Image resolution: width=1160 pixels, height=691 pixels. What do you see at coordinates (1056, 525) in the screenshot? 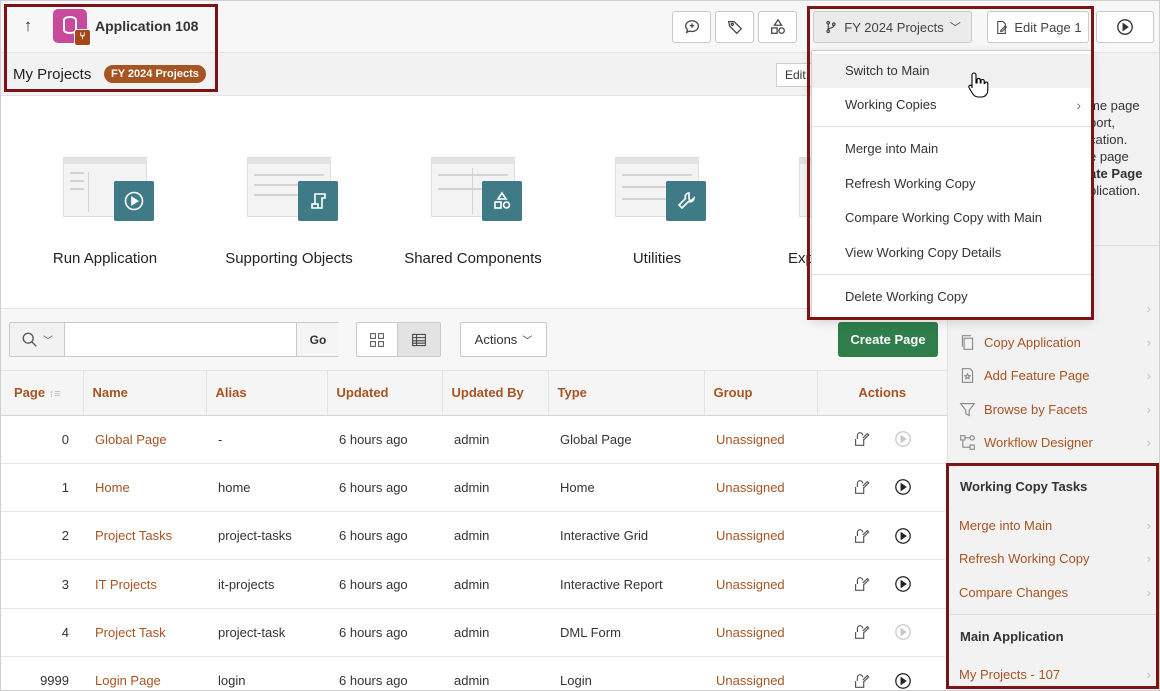
I see `merge-into-main-link: Merge into Main ›` at bounding box center [1056, 525].